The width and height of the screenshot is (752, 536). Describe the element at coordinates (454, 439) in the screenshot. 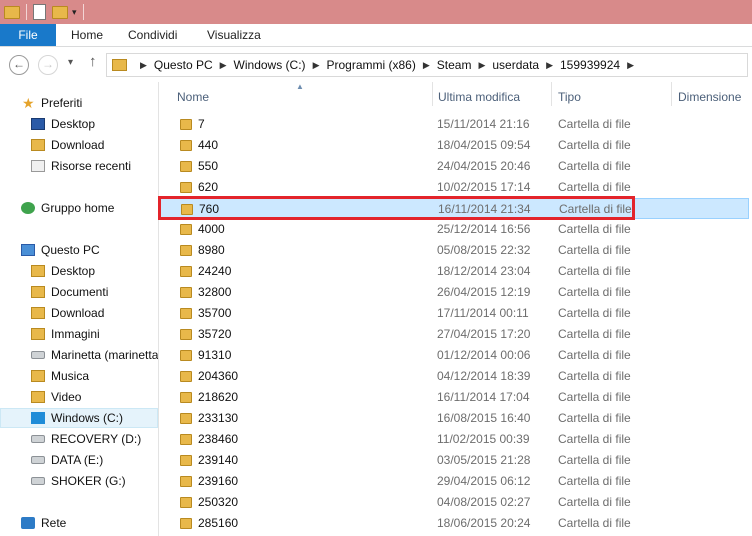

I see `table-row: 238460 11/02/2015 00:39 Cartella di file` at that location.